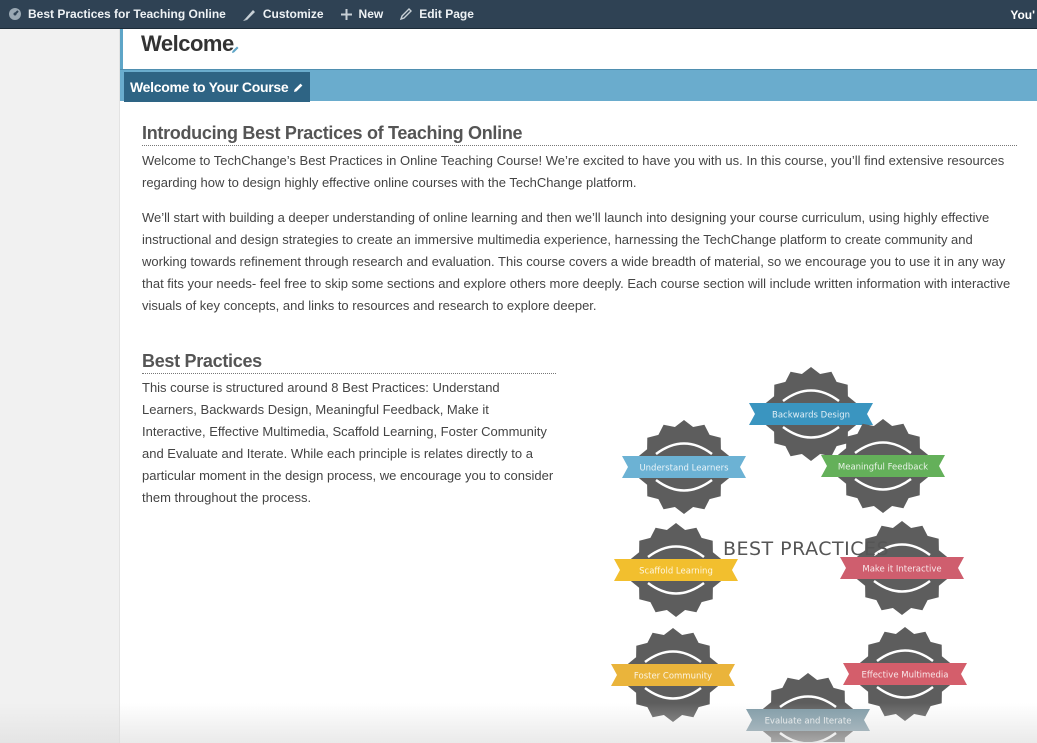 This screenshot has height=743, width=1037. Describe the element at coordinates (1023, 14) in the screenshot. I see `user-greeting: You'` at that location.